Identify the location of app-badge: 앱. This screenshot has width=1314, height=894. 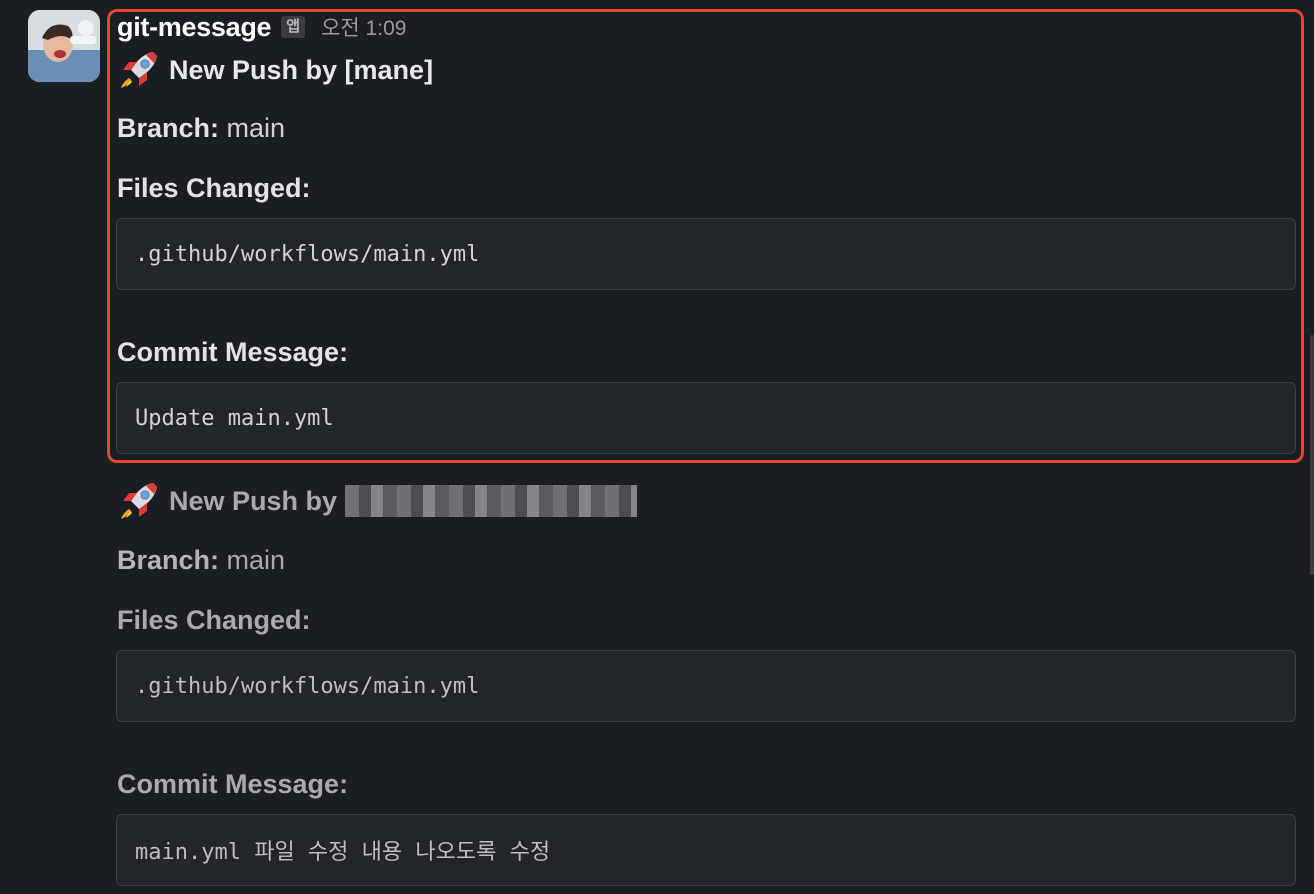
(293, 27).